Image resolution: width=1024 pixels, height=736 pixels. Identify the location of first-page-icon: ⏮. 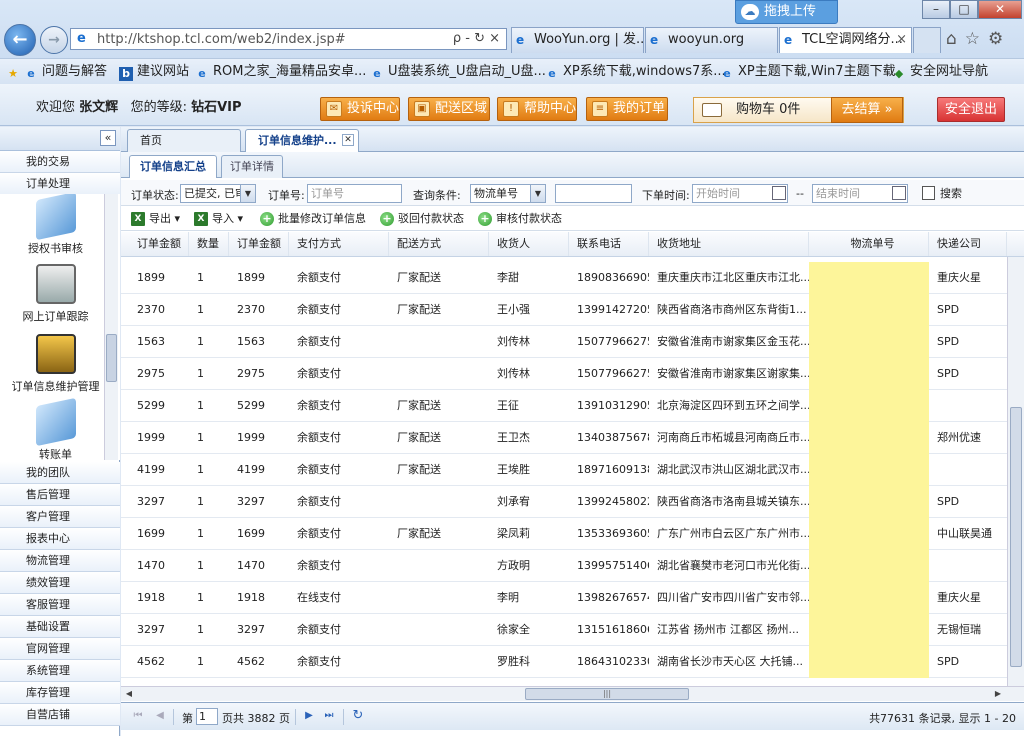
(138, 716).